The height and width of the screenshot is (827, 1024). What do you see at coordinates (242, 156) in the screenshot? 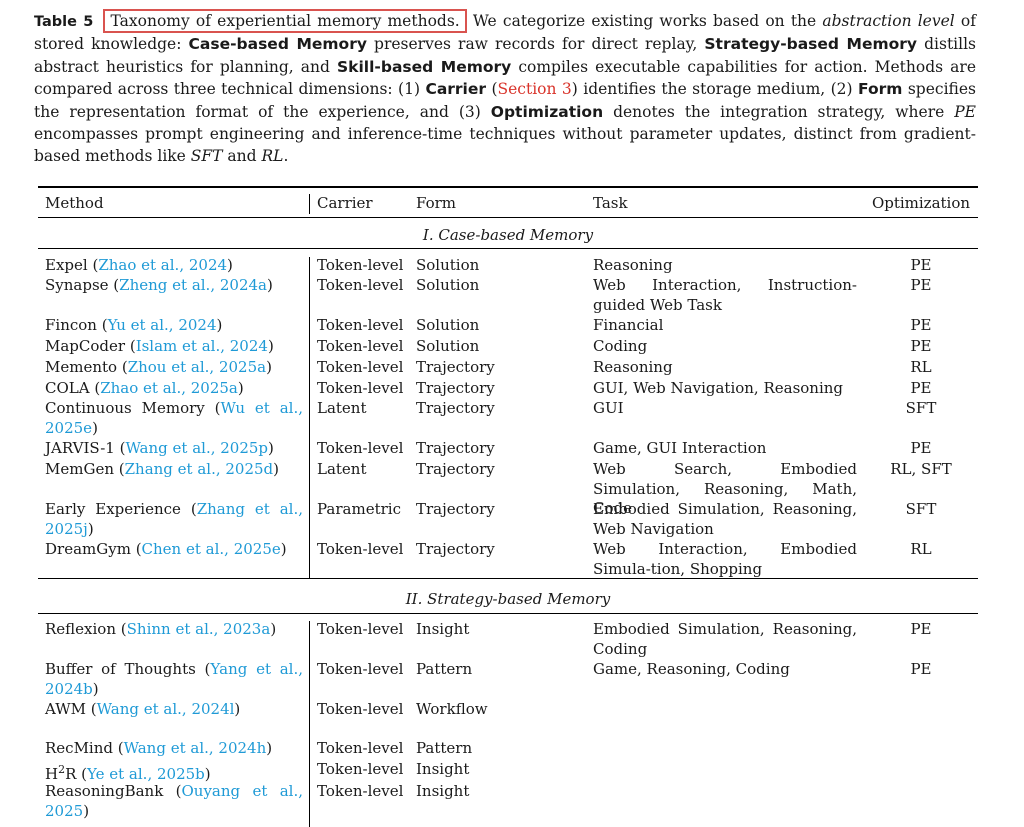
I see `caption-text: and` at bounding box center [242, 156].